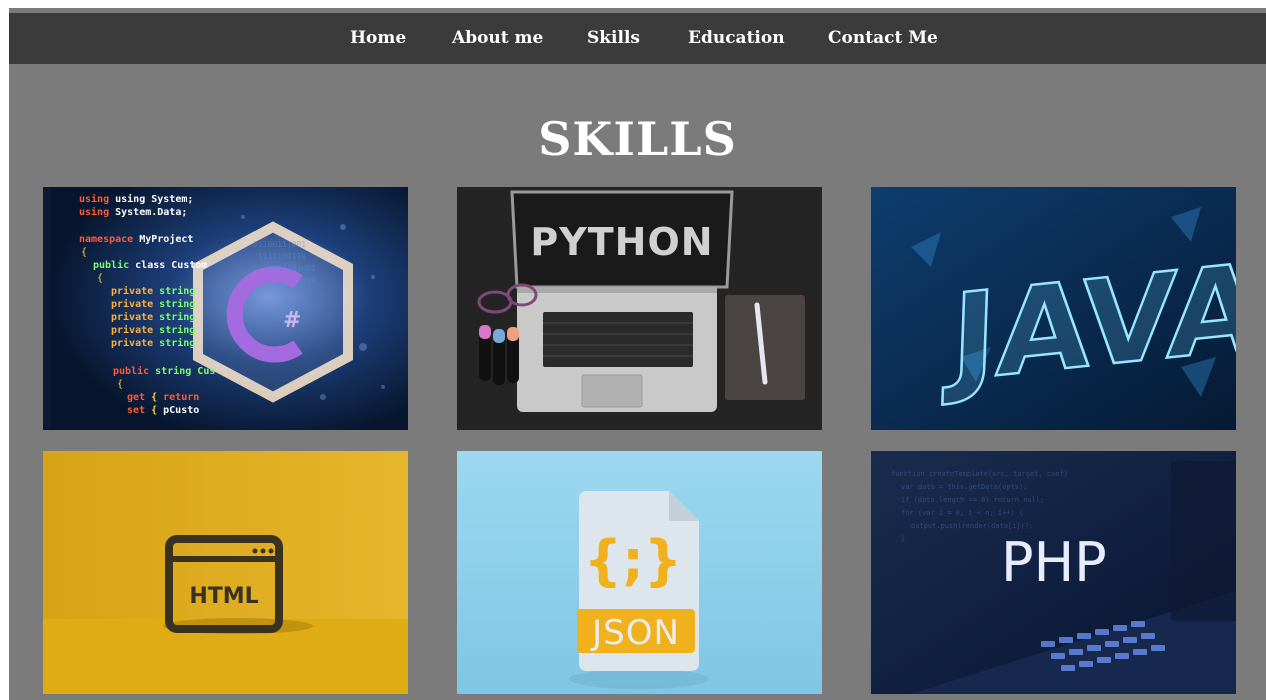 The width and height of the screenshot is (1266, 700). What do you see at coordinates (163, 397) in the screenshot?
I see `svg-text: get { return` at bounding box center [163, 397].